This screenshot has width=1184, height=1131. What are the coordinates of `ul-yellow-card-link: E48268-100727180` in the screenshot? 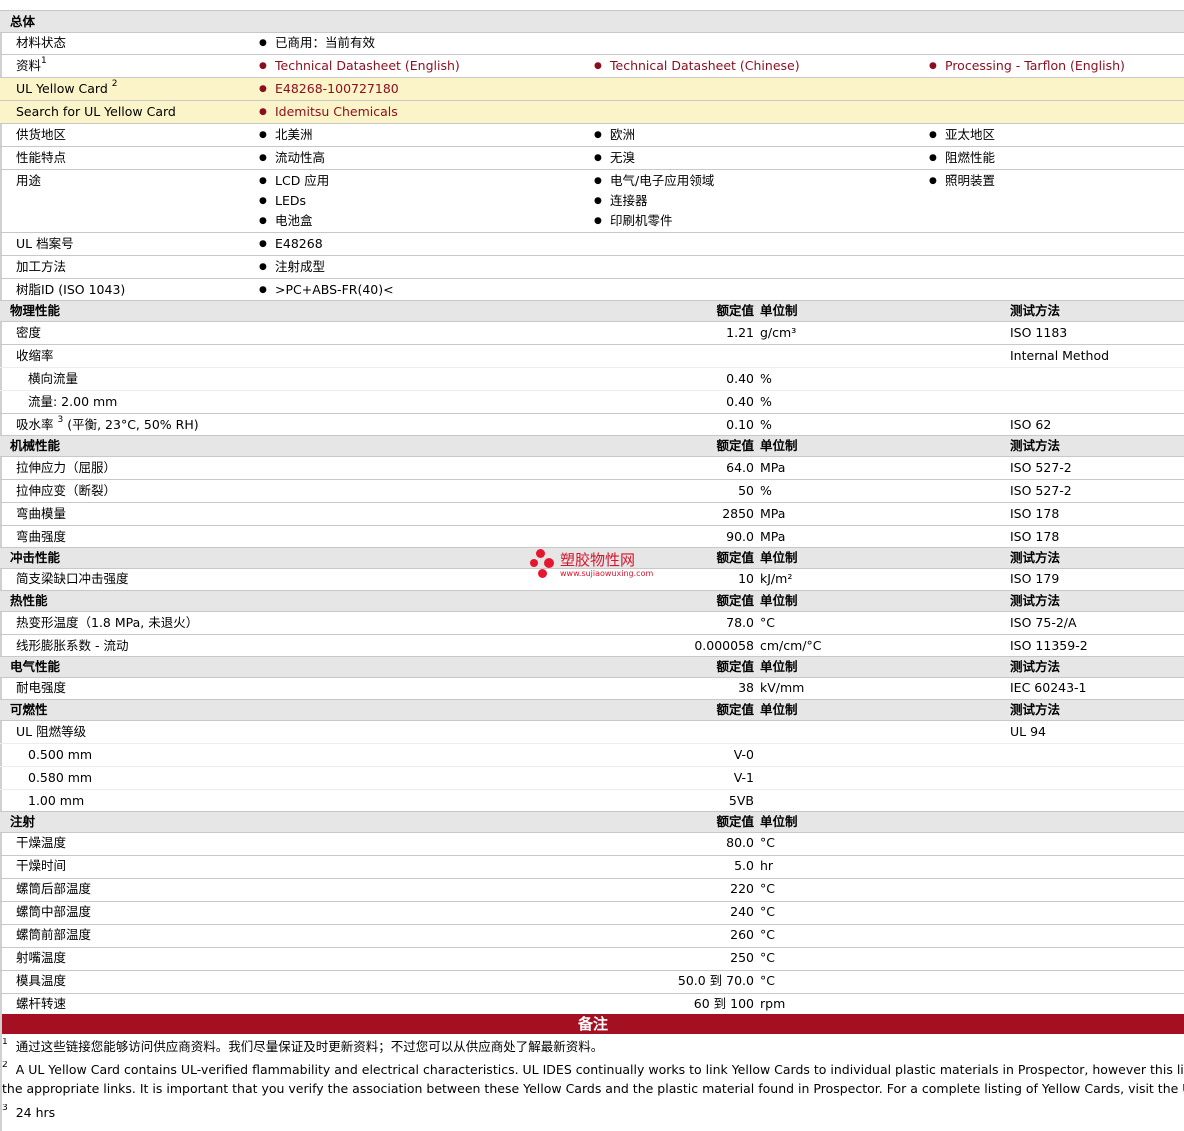 It's located at (329, 89).